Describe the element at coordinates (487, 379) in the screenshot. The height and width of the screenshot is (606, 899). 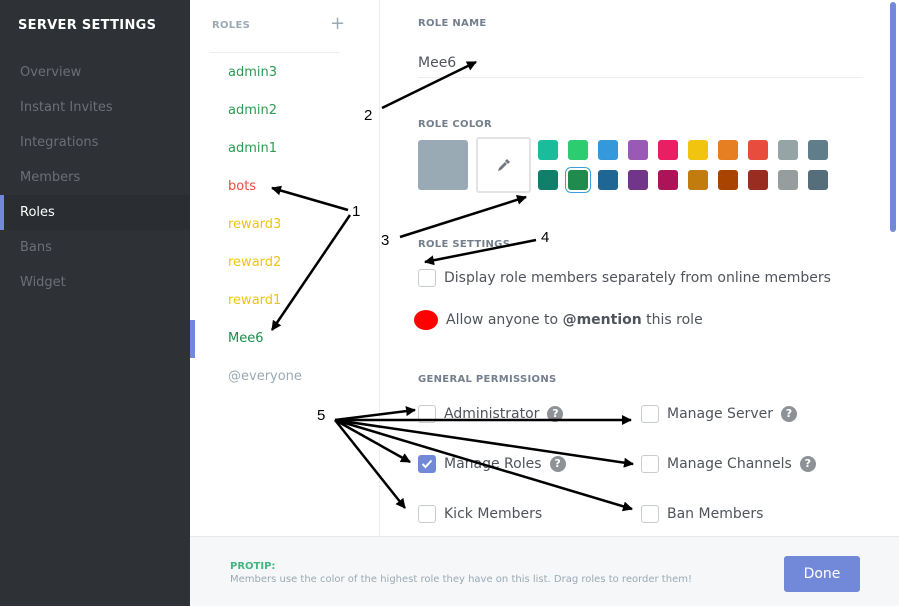
I see `general-permissions-label: GENERAL PERMISSIONS` at that location.